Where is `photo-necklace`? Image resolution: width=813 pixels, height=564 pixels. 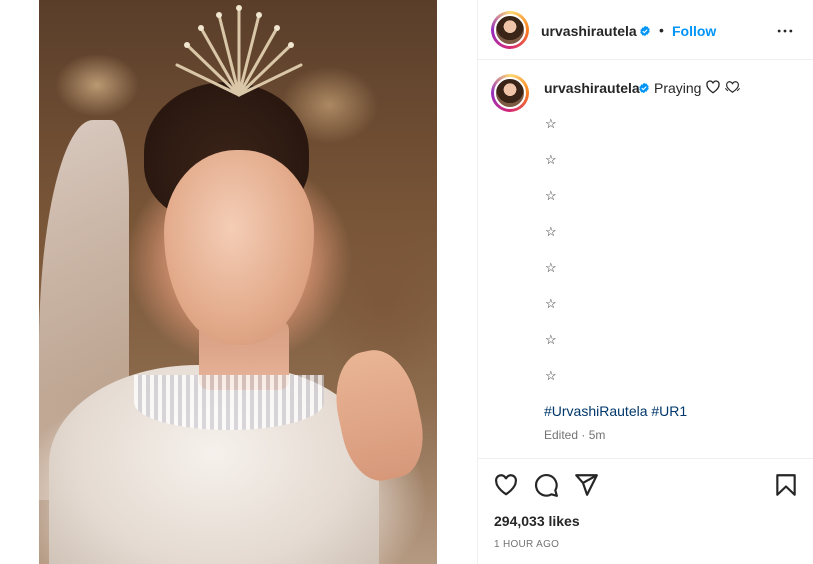 photo-necklace is located at coordinates (229, 402).